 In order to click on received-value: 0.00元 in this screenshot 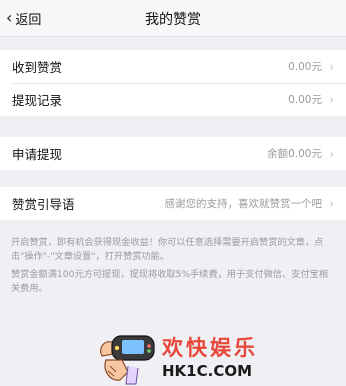, I will do `click(305, 67)`.